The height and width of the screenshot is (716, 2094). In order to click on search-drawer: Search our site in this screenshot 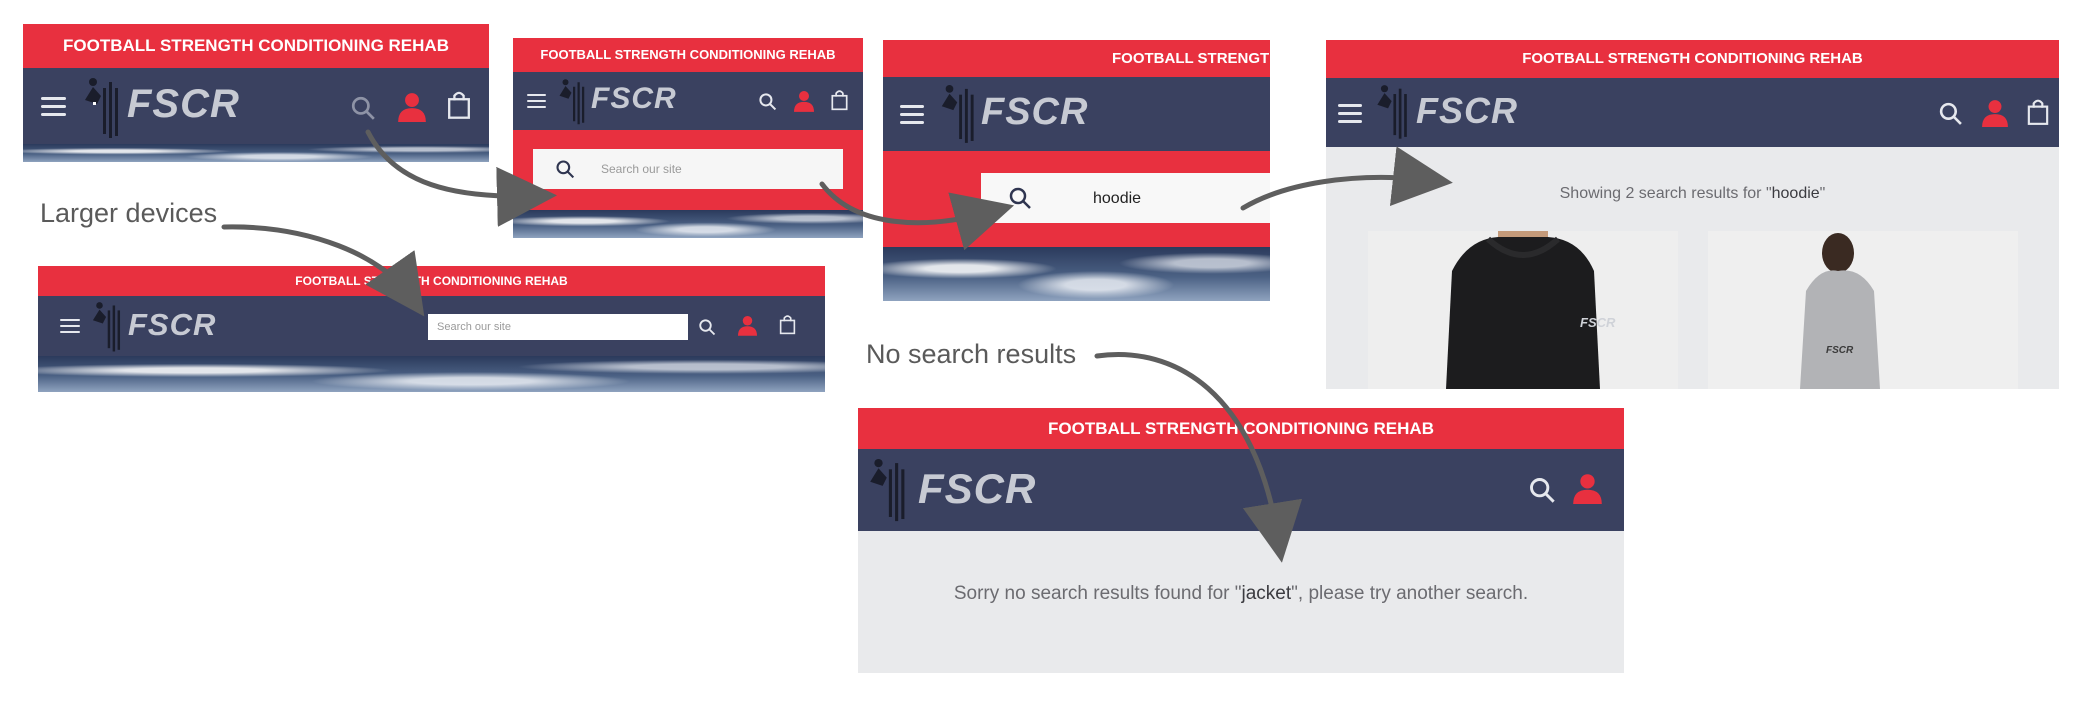, I will do `click(688, 170)`.